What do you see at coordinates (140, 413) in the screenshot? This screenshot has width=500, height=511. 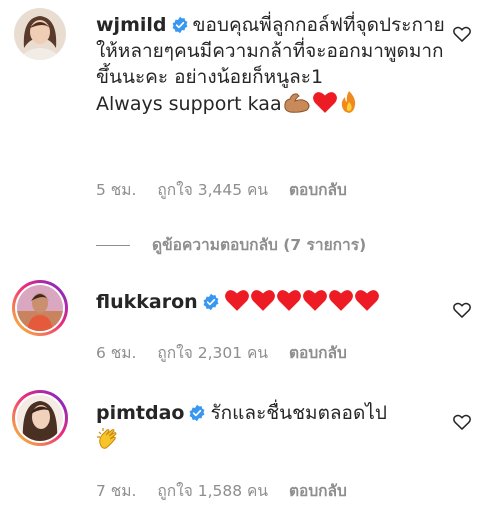 I see `username: pimtdao` at bounding box center [140, 413].